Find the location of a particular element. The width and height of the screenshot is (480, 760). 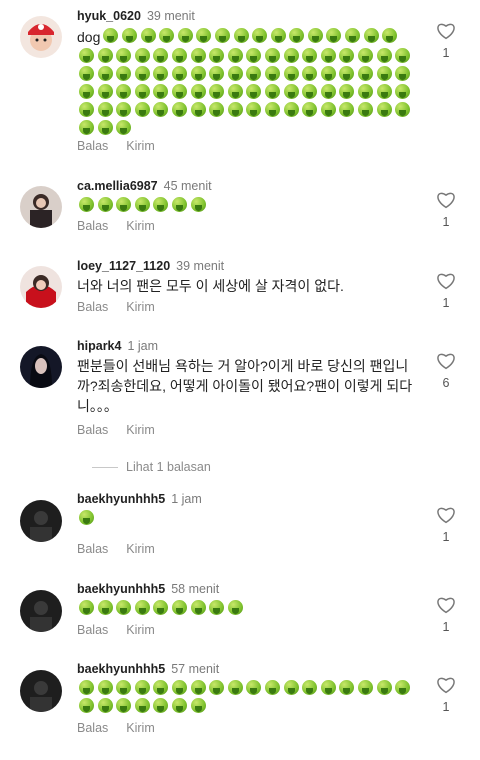

view-replies-link: Lihat 1 balasan is located at coordinates (151, 467).